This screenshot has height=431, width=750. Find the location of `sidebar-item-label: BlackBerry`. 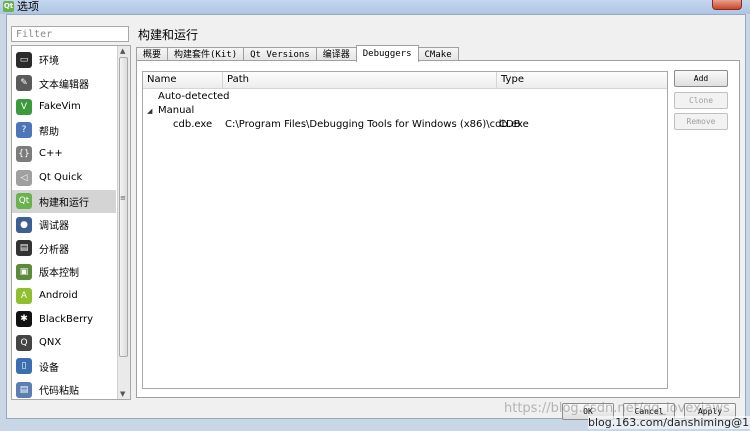

sidebar-item-label: BlackBerry is located at coordinates (66, 319).